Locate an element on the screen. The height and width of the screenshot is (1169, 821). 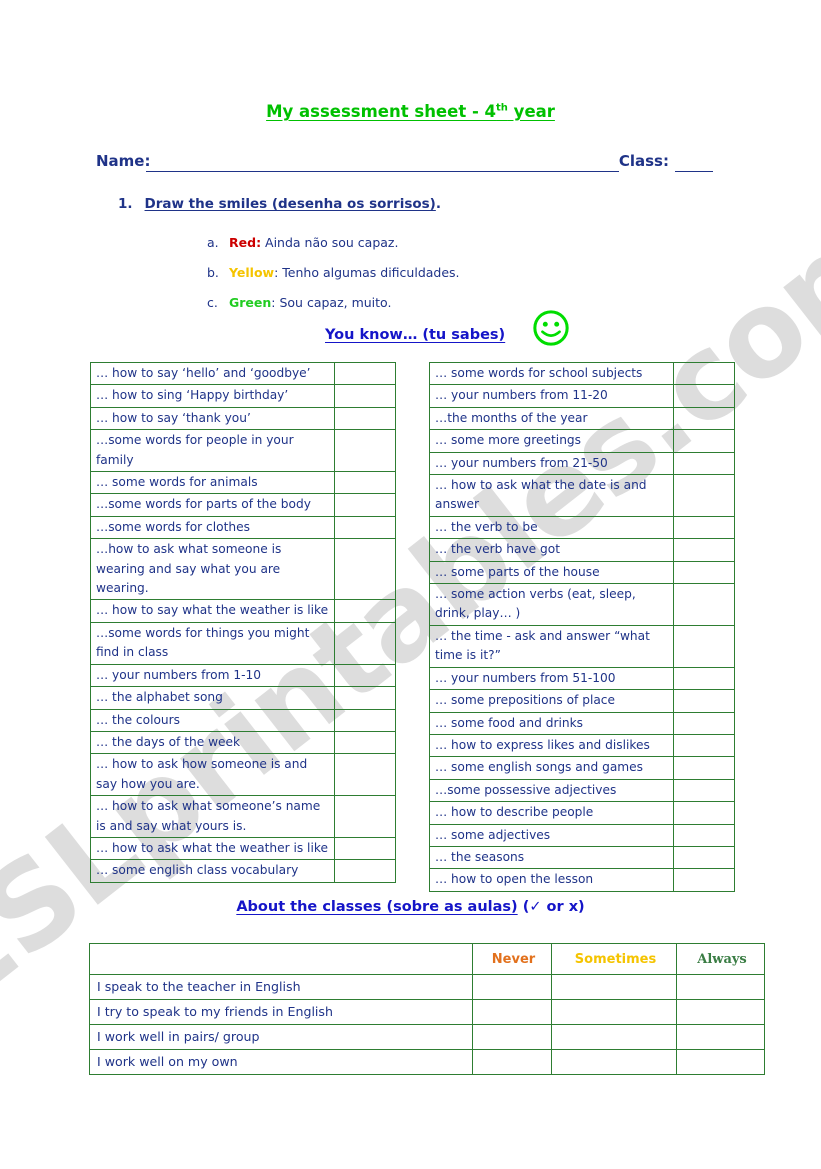
know-item-label: … the colours is located at coordinates (212, 720).